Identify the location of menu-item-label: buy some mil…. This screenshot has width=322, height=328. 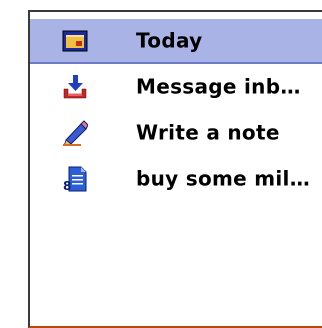
(223, 178).